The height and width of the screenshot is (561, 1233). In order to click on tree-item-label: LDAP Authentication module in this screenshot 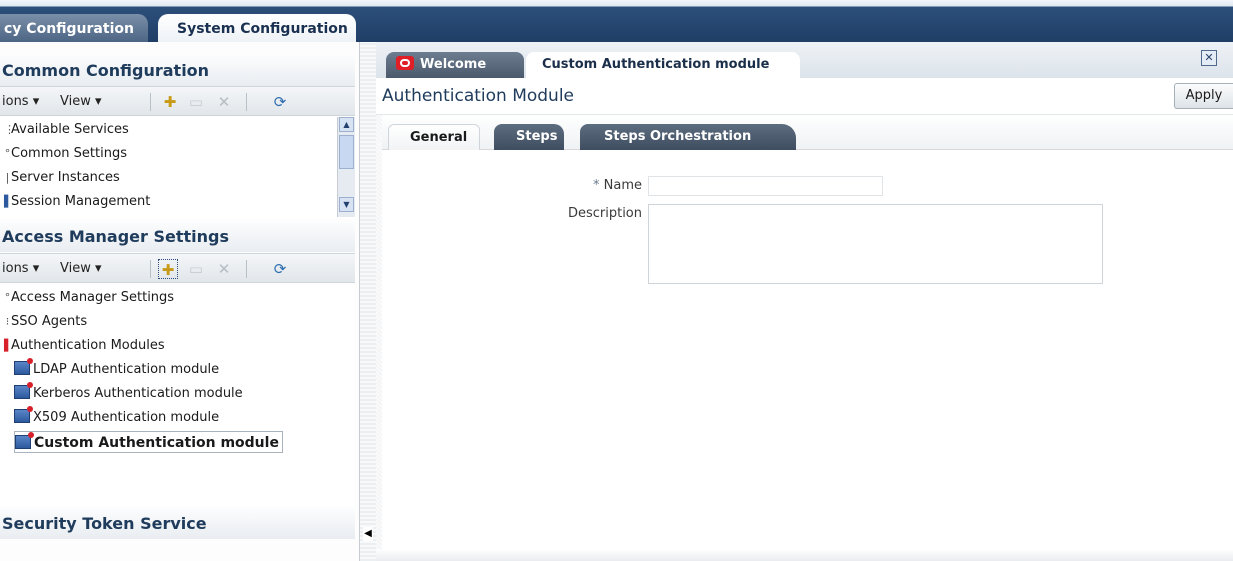, I will do `click(126, 369)`.